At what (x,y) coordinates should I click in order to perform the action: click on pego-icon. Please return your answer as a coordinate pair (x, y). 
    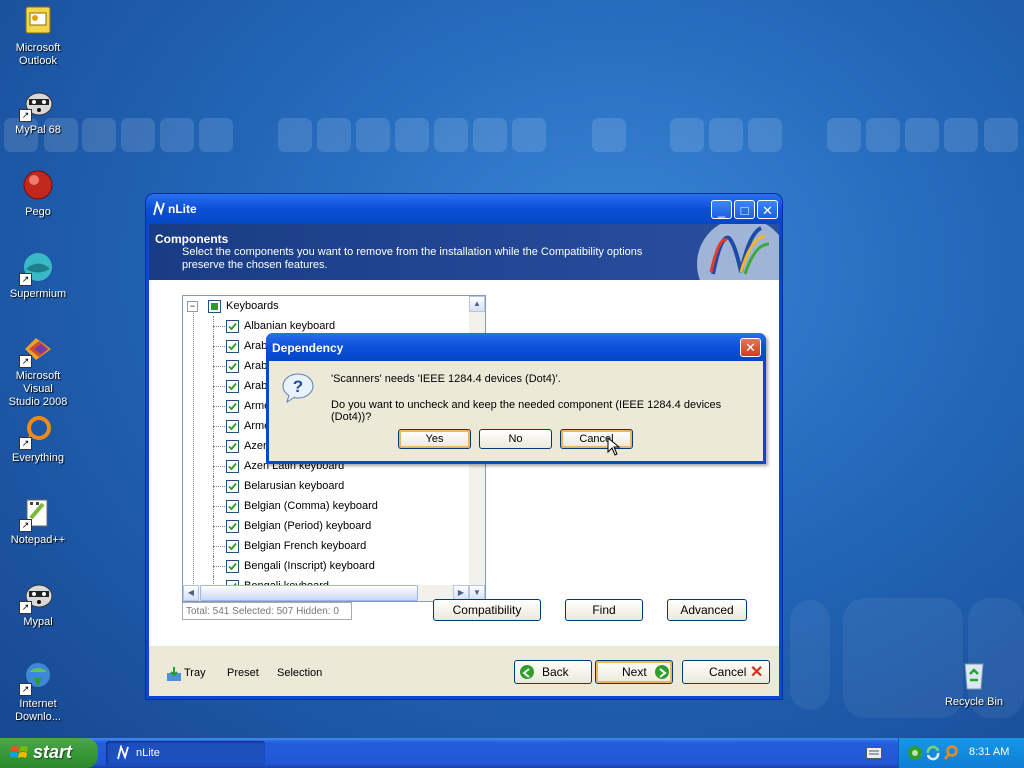
    Looking at the image, I should click on (38, 185).